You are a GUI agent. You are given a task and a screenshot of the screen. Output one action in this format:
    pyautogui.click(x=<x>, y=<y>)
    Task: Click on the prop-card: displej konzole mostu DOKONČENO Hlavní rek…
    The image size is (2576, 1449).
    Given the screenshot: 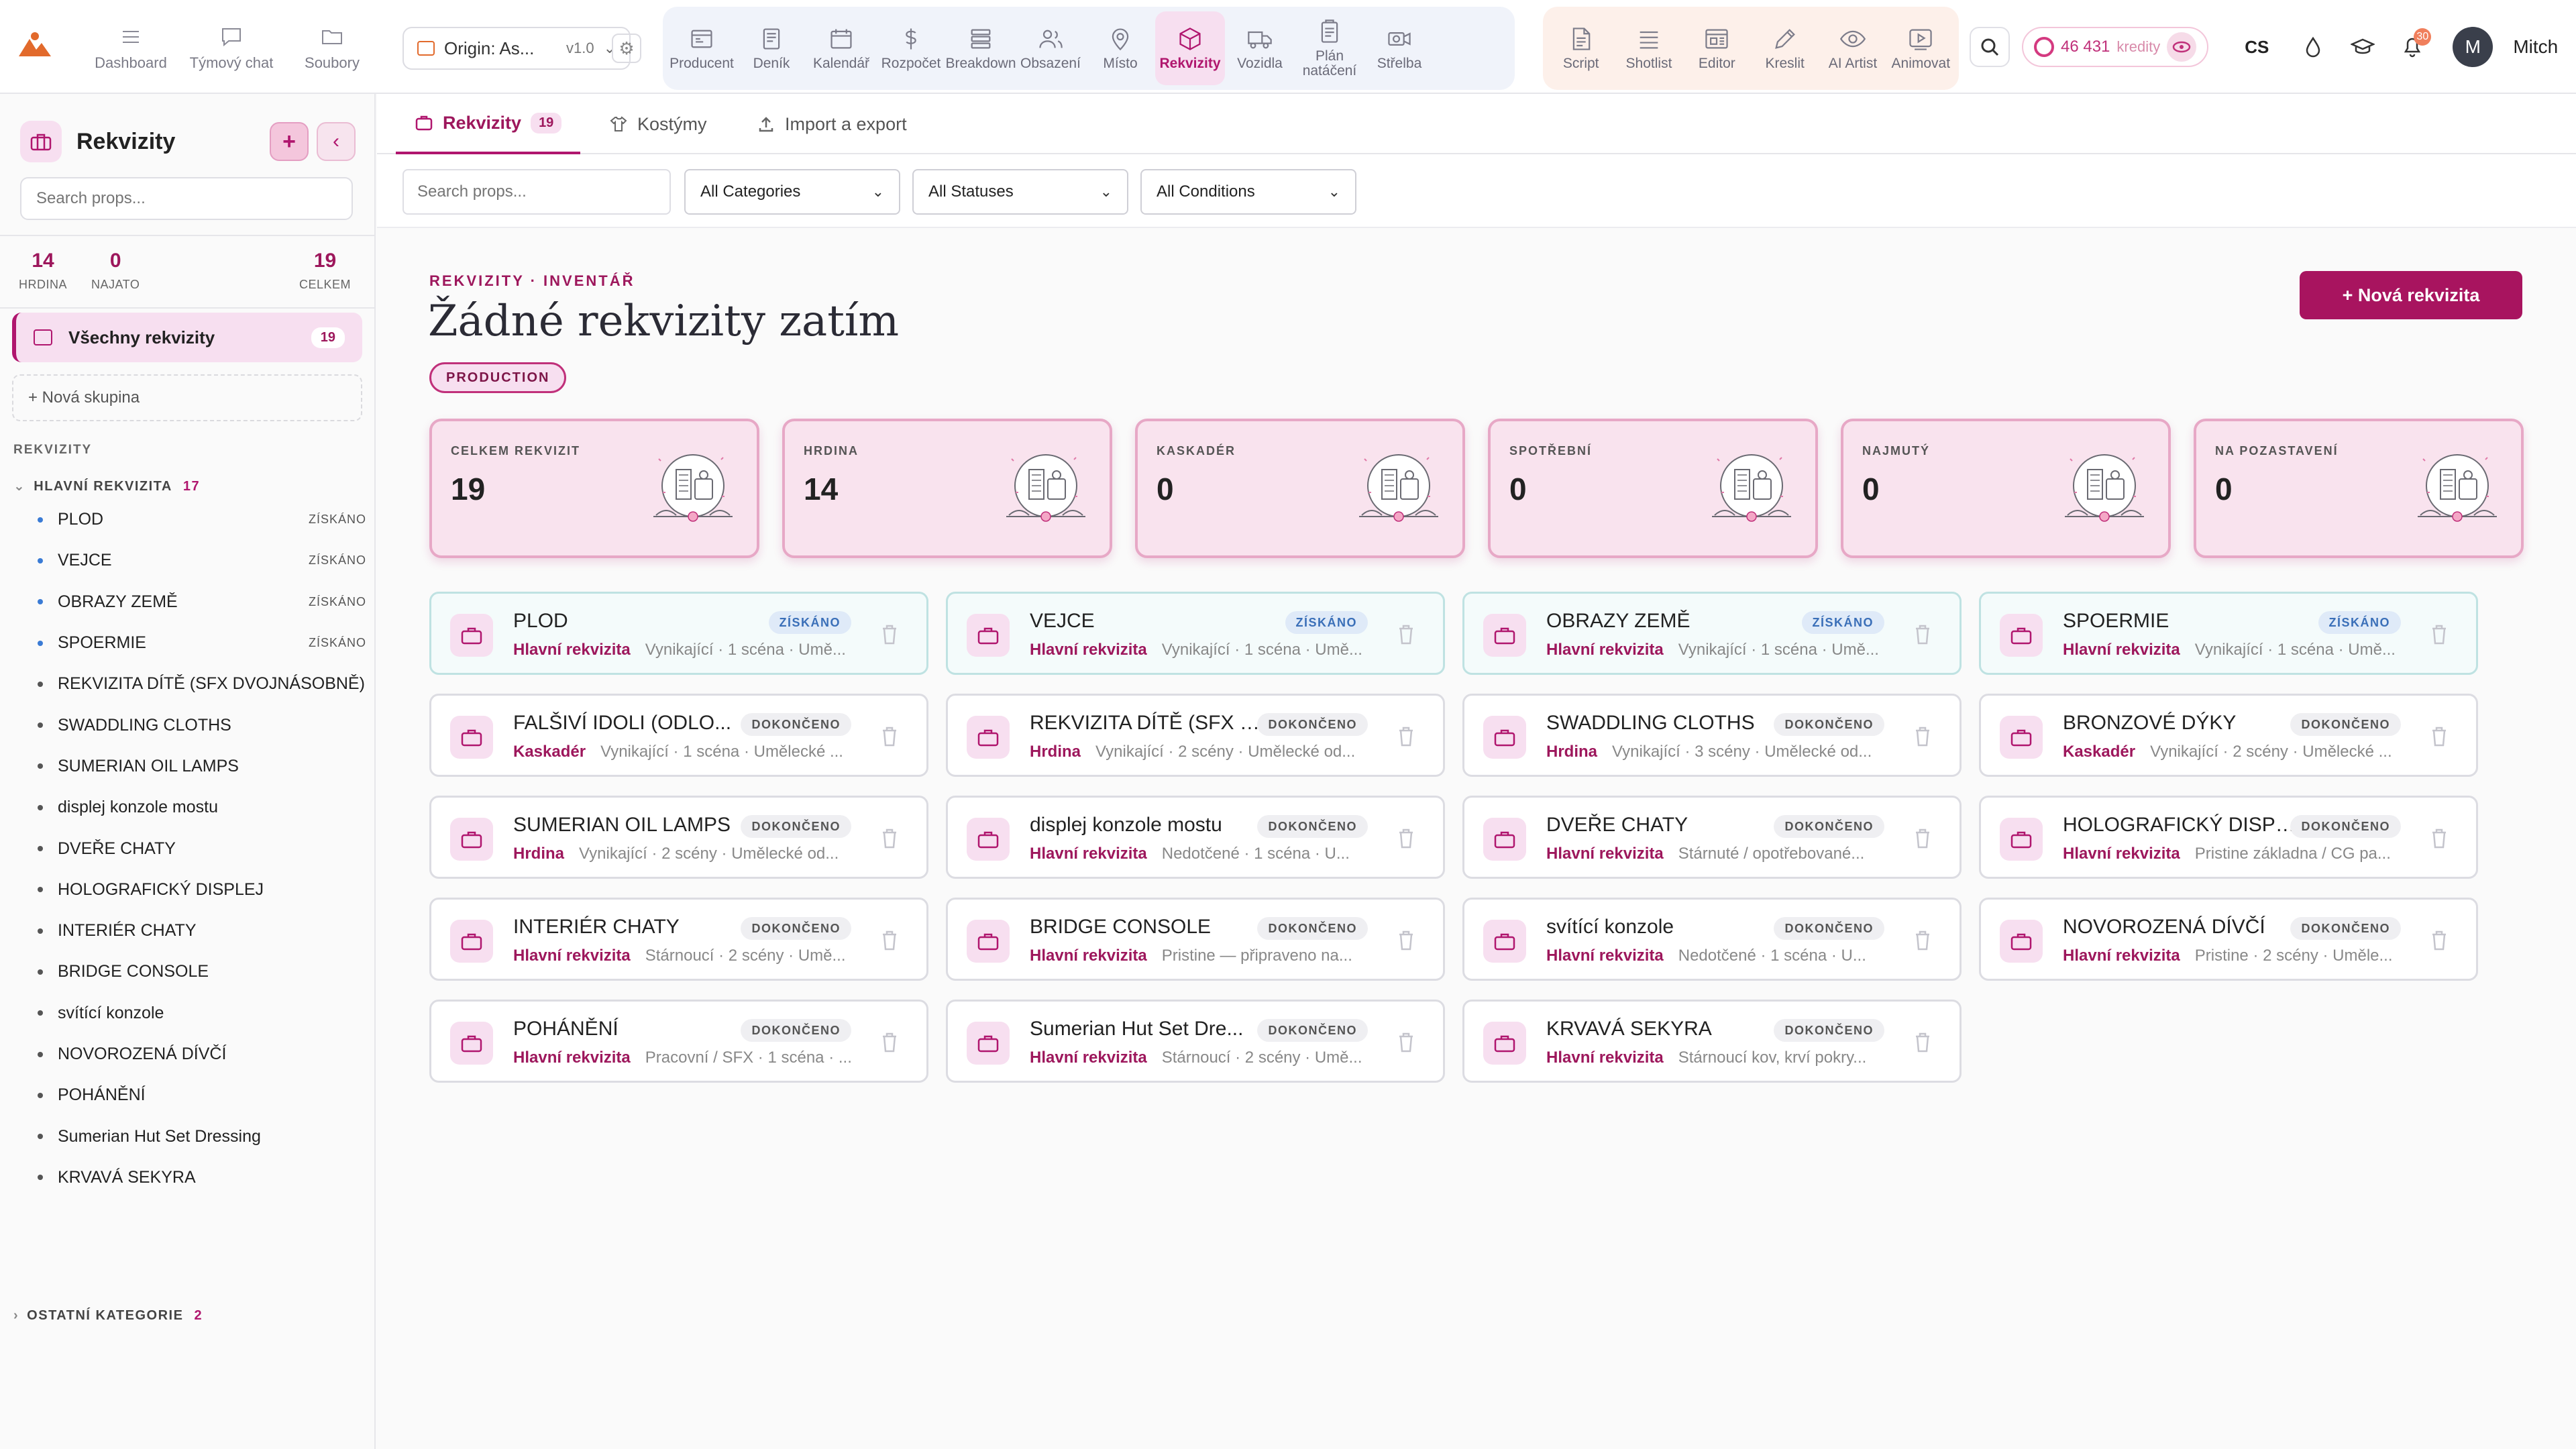 What is the action you would take?
    pyautogui.click(x=1195, y=837)
    